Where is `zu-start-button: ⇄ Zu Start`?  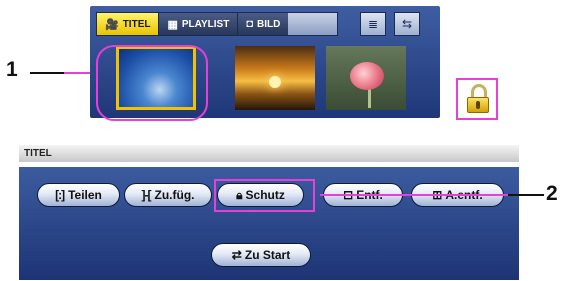
zu-start-button: ⇄ Zu Start is located at coordinates (261, 255).